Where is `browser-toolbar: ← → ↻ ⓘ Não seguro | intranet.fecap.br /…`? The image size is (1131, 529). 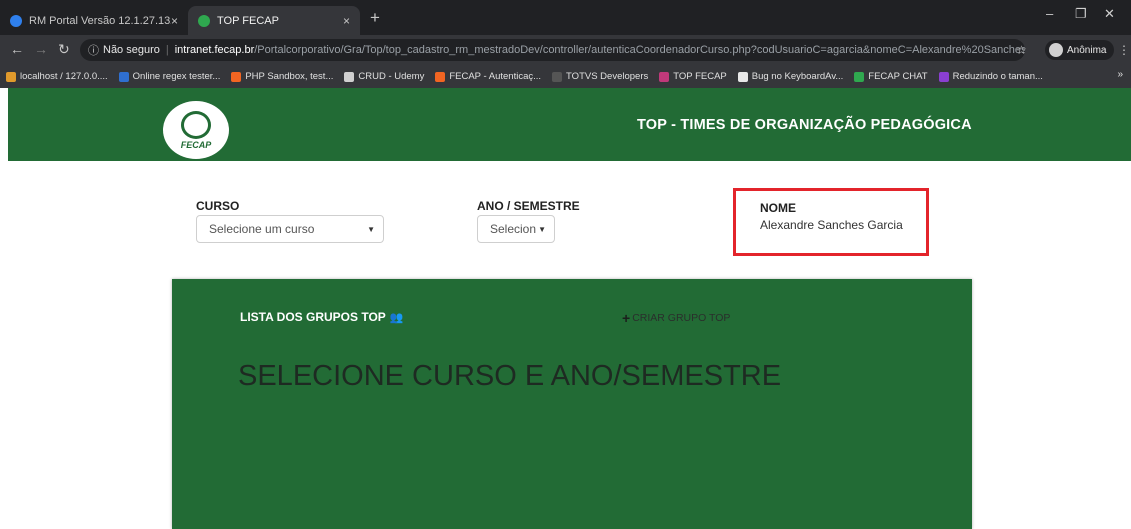 browser-toolbar: ← → ↻ ⓘ Não seguro | intranet.fecap.br /… is located at coordinates (565, 50).